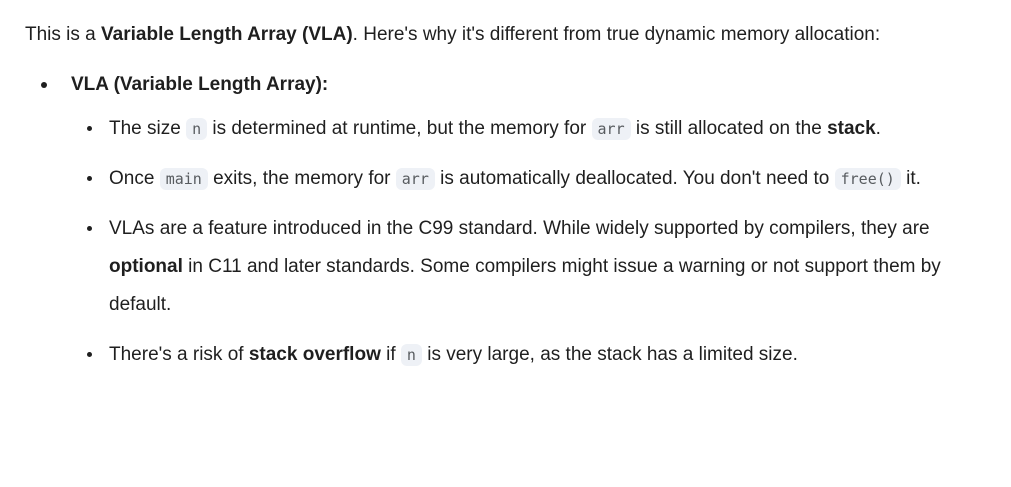 The height and width of the screenshot is (487, 1011). What do you see at coordinates (729, 128) in the screenshot?
I see `item-text: is still allocated on the` at bounding box center [729, 128].